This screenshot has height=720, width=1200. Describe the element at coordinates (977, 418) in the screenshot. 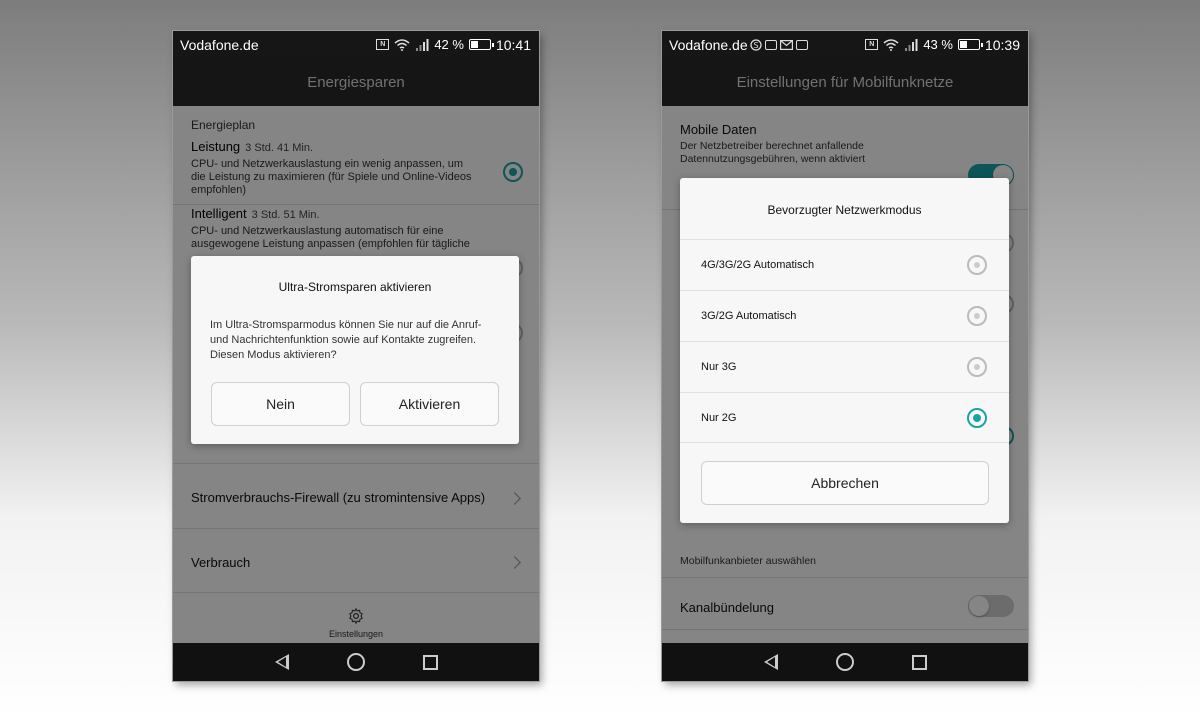

I see `radio-2g-only` at that location.